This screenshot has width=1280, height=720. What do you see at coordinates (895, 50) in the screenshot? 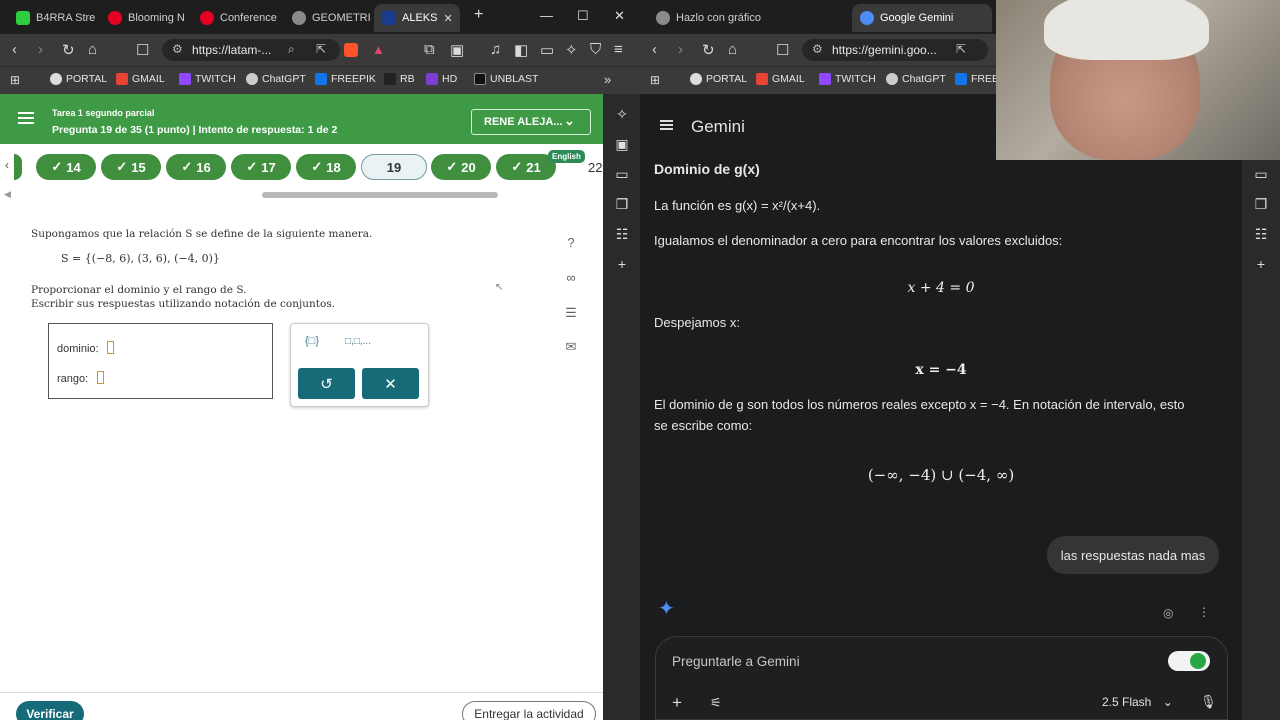
I see `address-bar: ⚙ https://gemini.goo... ⇱` at bounding box center [895, 50].